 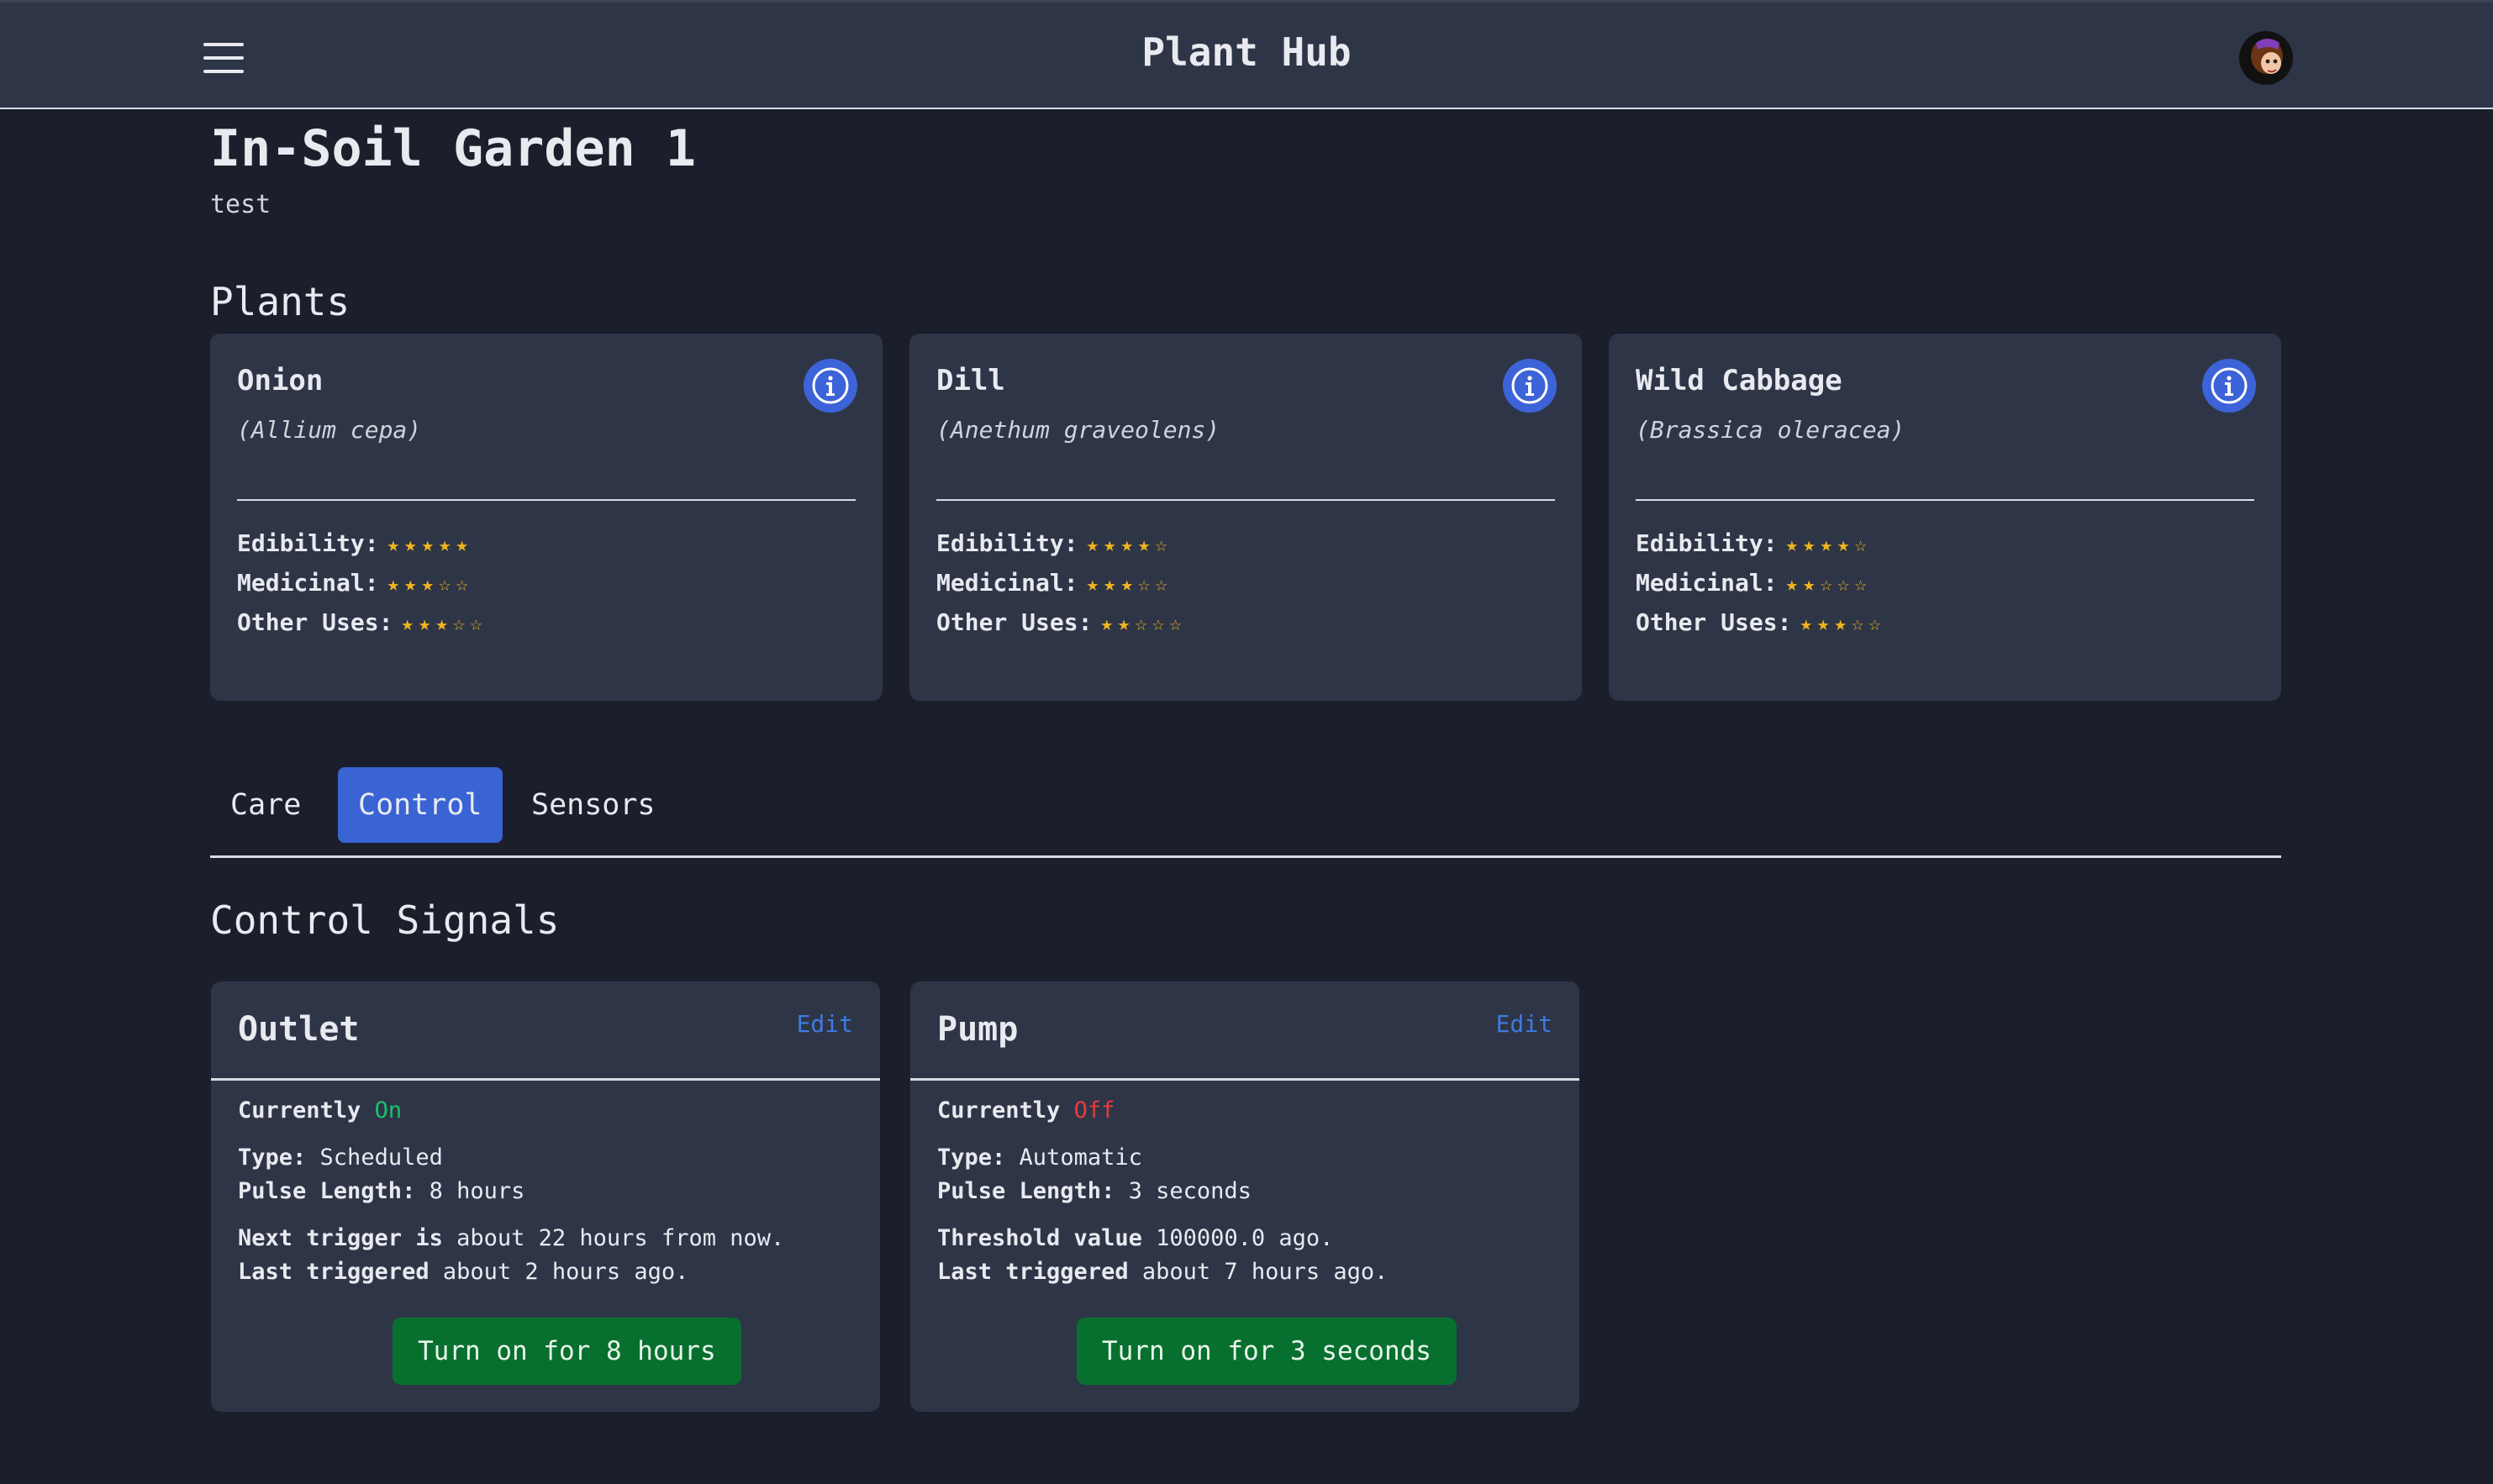 I want to click on type-value: Scheduled, so click(x=381, y=1158).